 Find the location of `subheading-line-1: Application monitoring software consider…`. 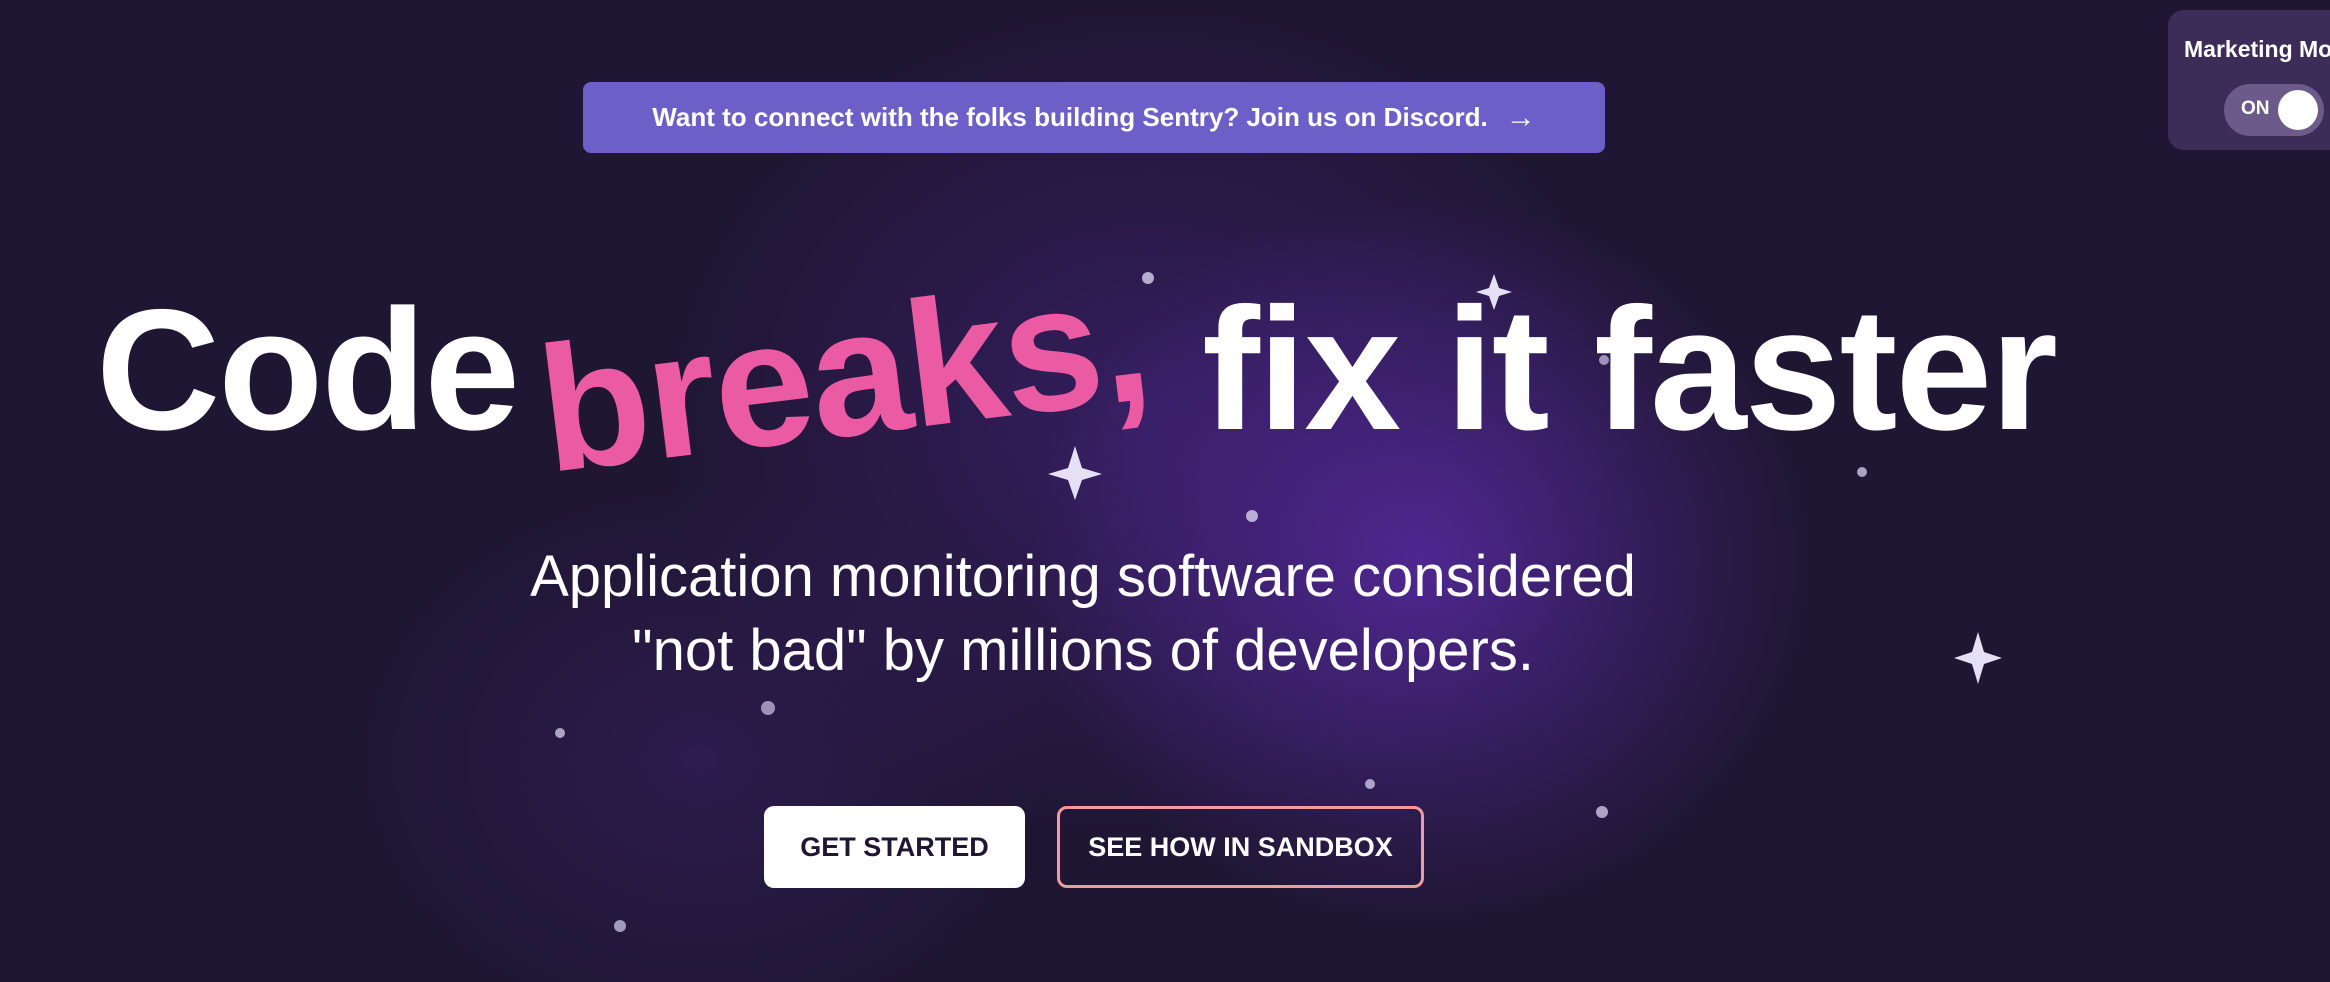

subheading-line-1: Application monitoring software consider… is located at coordinates (1083, 576).